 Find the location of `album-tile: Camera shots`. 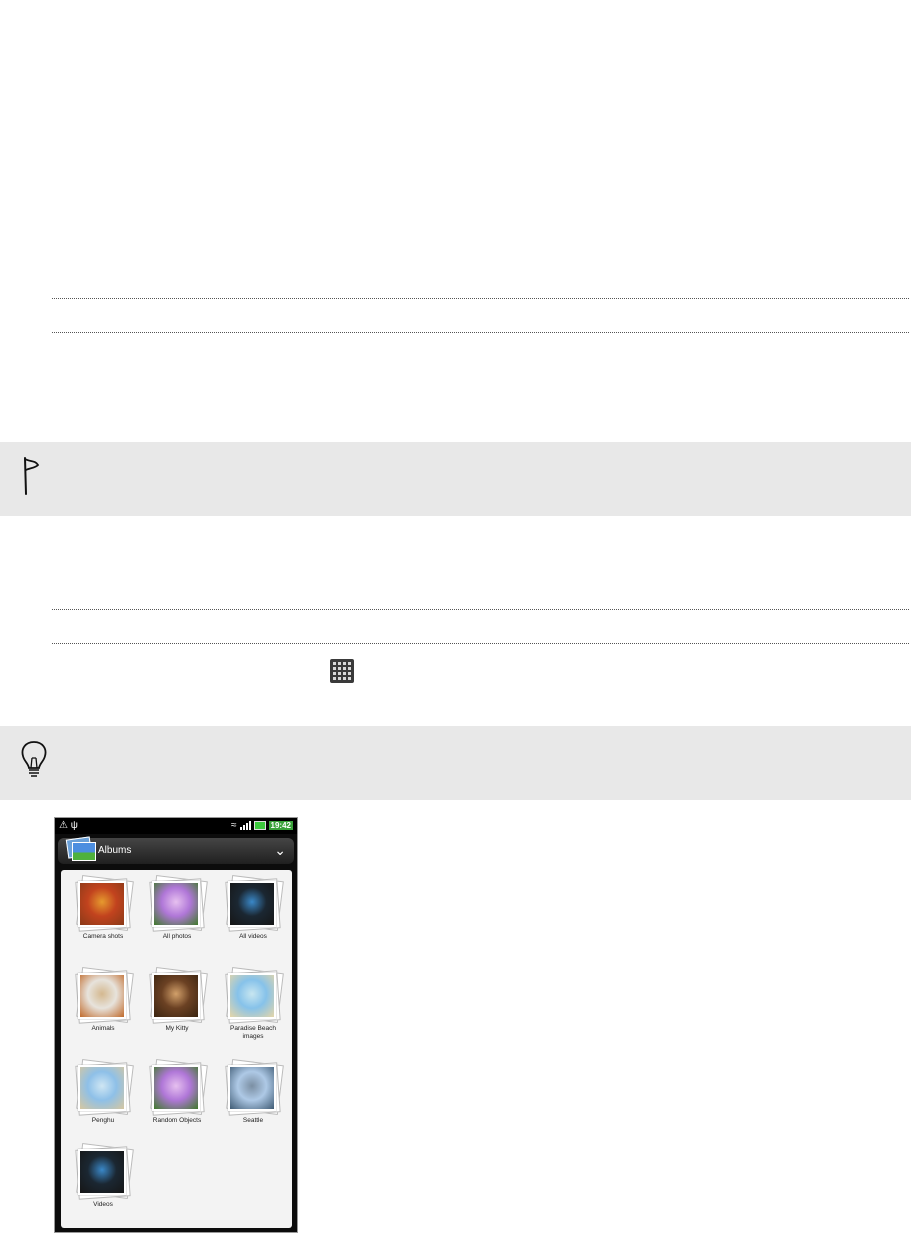

album-tile: Camera shots is located at coordinates (103, 908).